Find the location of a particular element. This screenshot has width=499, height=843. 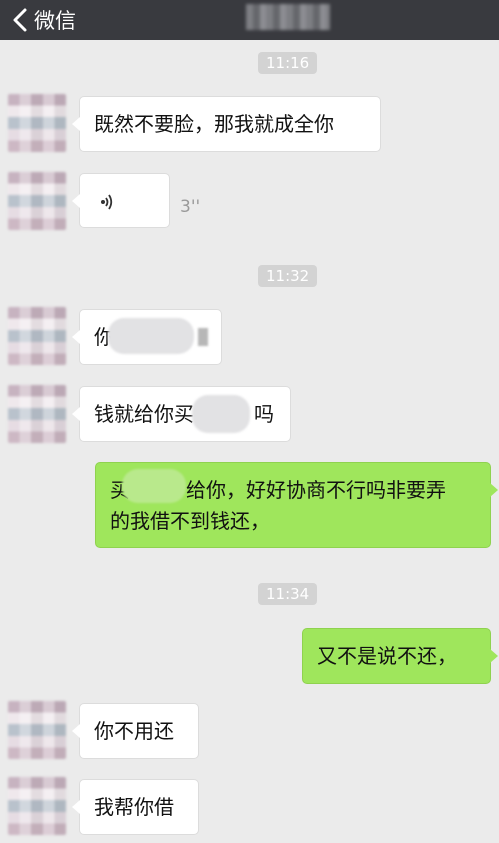

back-button: 微信 is located at coordinates (43, 20).